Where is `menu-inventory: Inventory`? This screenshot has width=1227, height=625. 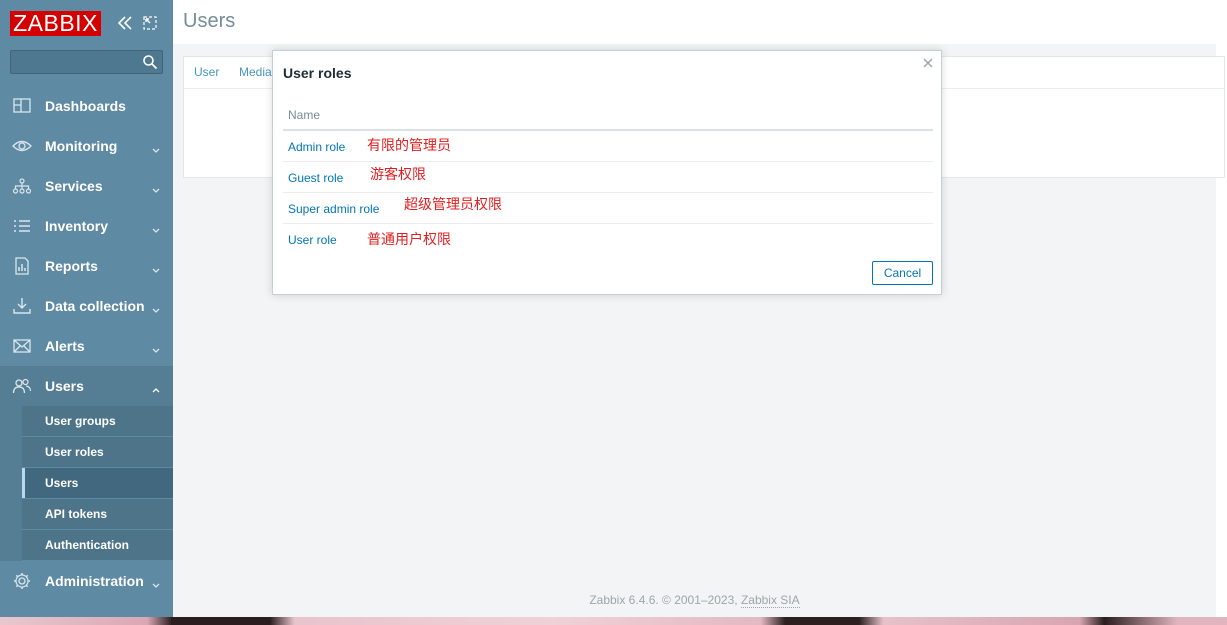
menu-inventory: Inventory is located at coordinates (86, 226).